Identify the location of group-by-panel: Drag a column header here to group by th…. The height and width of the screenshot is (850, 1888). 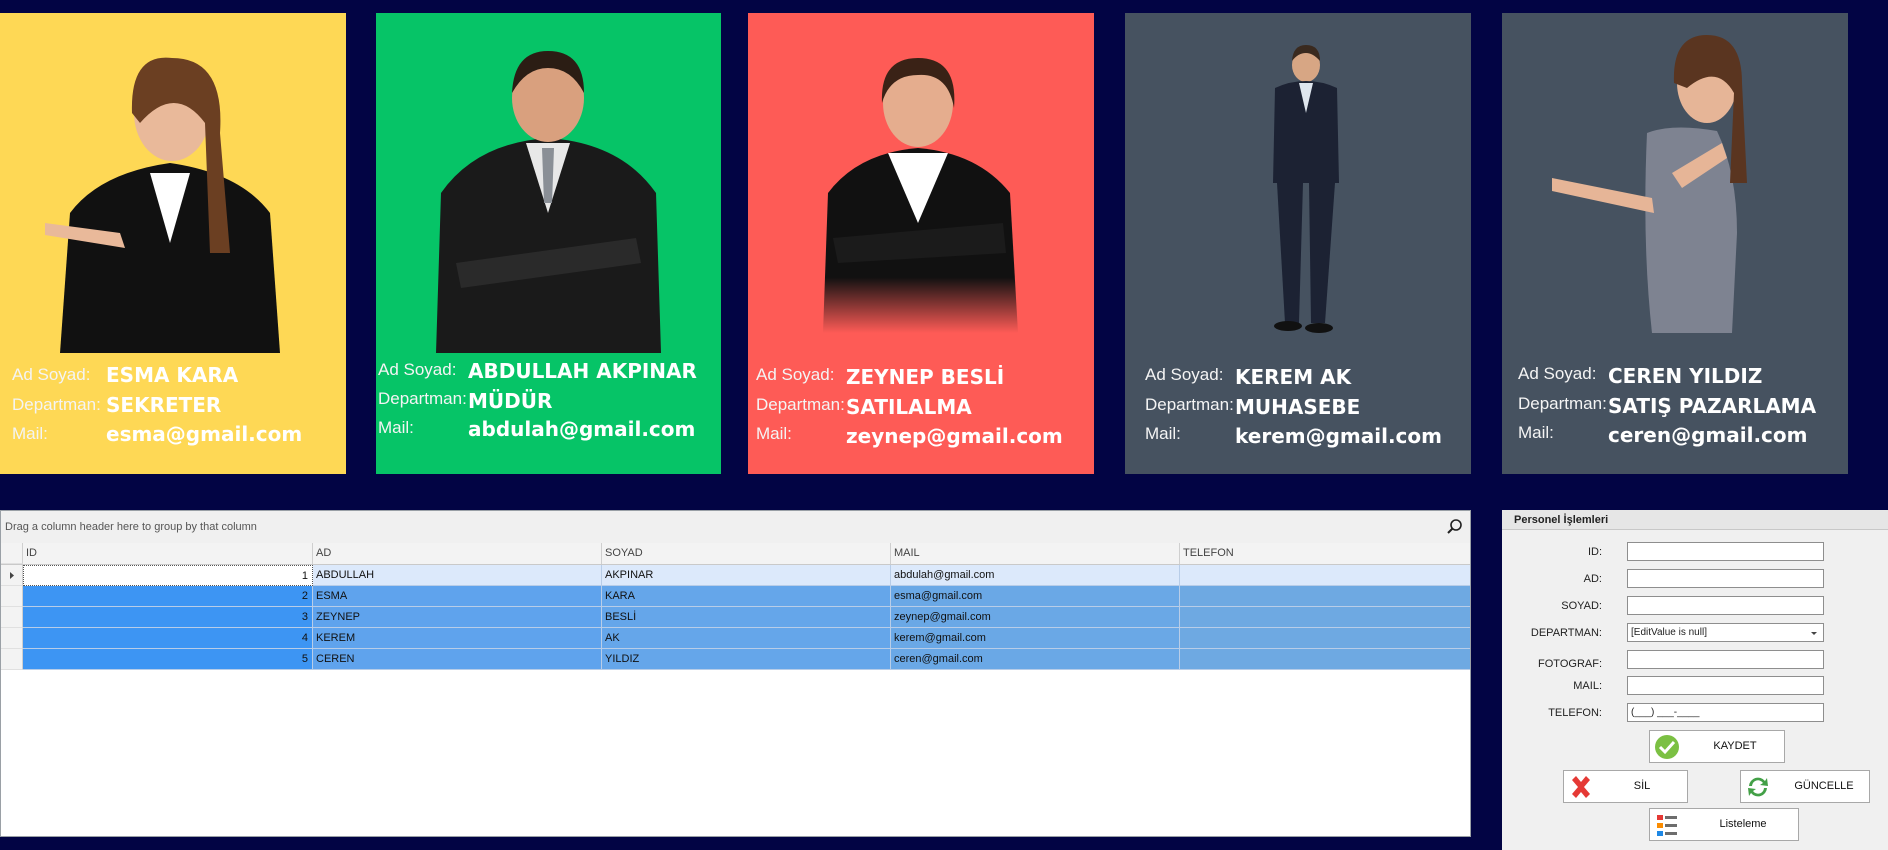
(735, 527).